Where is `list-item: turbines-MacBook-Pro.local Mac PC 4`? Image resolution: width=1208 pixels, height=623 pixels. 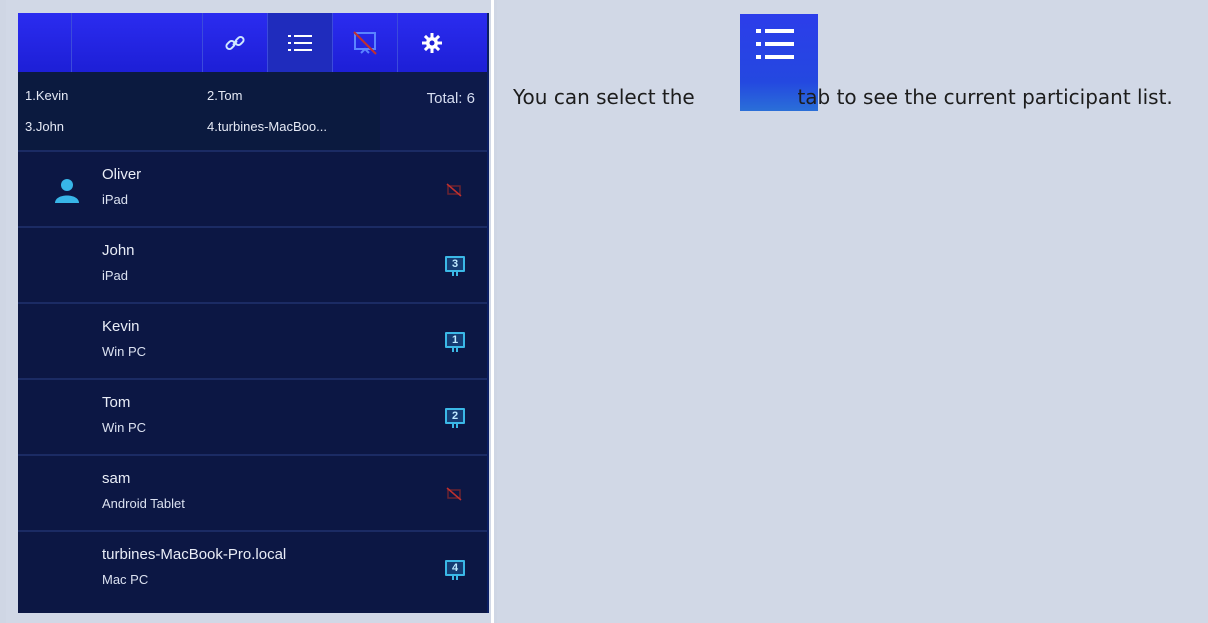
list-item: turbines-MacBook-Pro.local Mac PC 4 is located at coordinates (252, 568).